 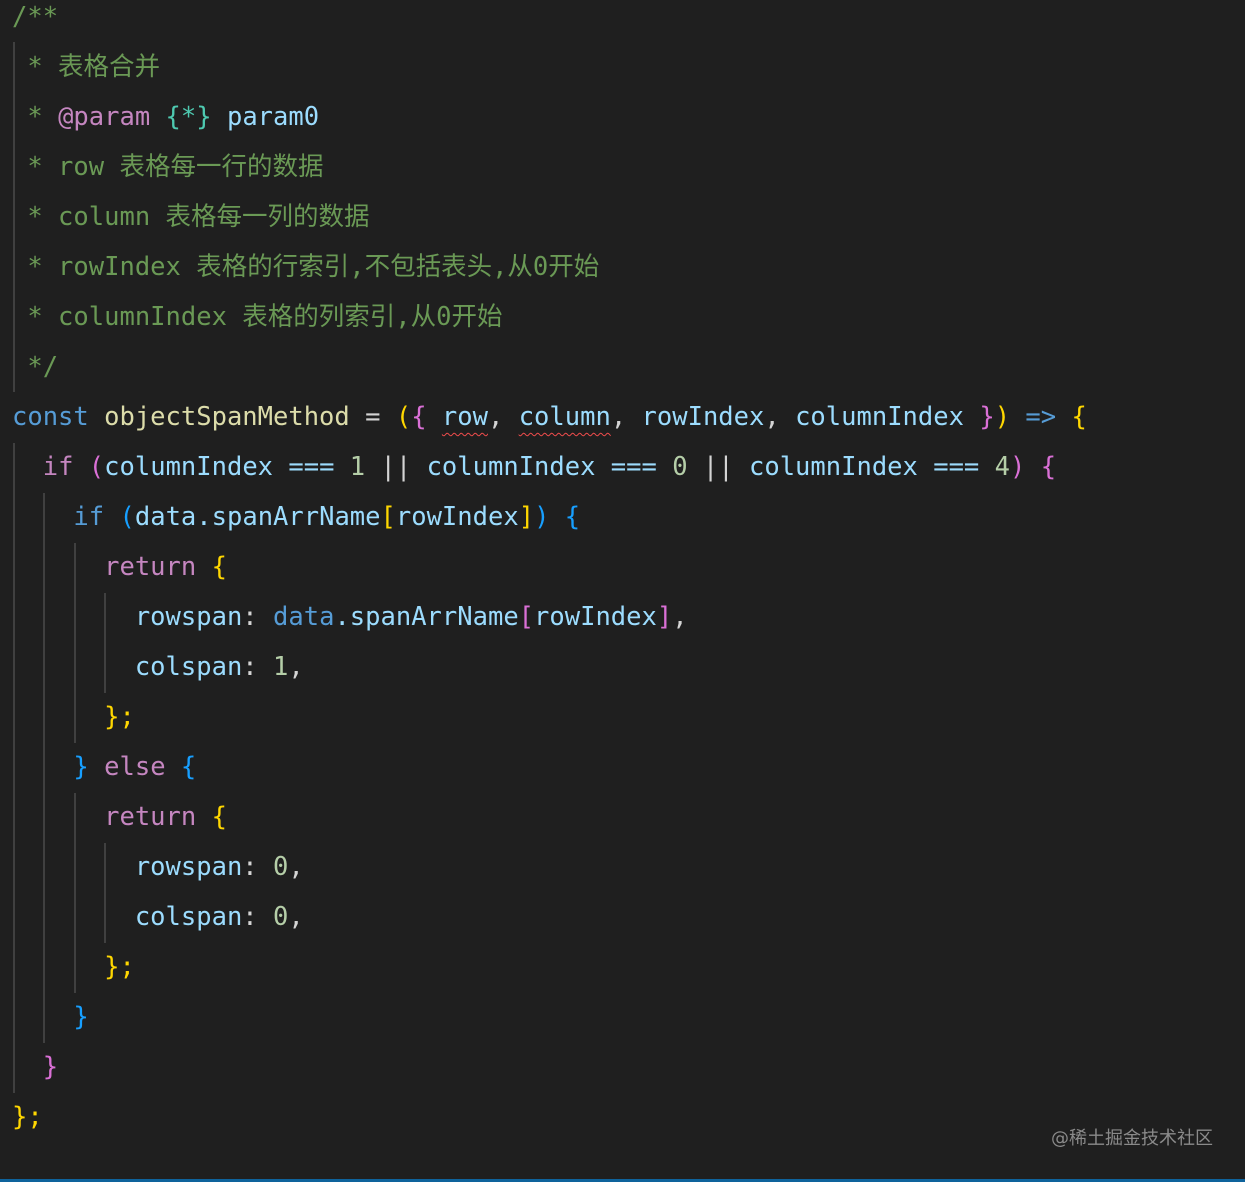 I want to click on comment-close: */, so click(x=35, y=367).